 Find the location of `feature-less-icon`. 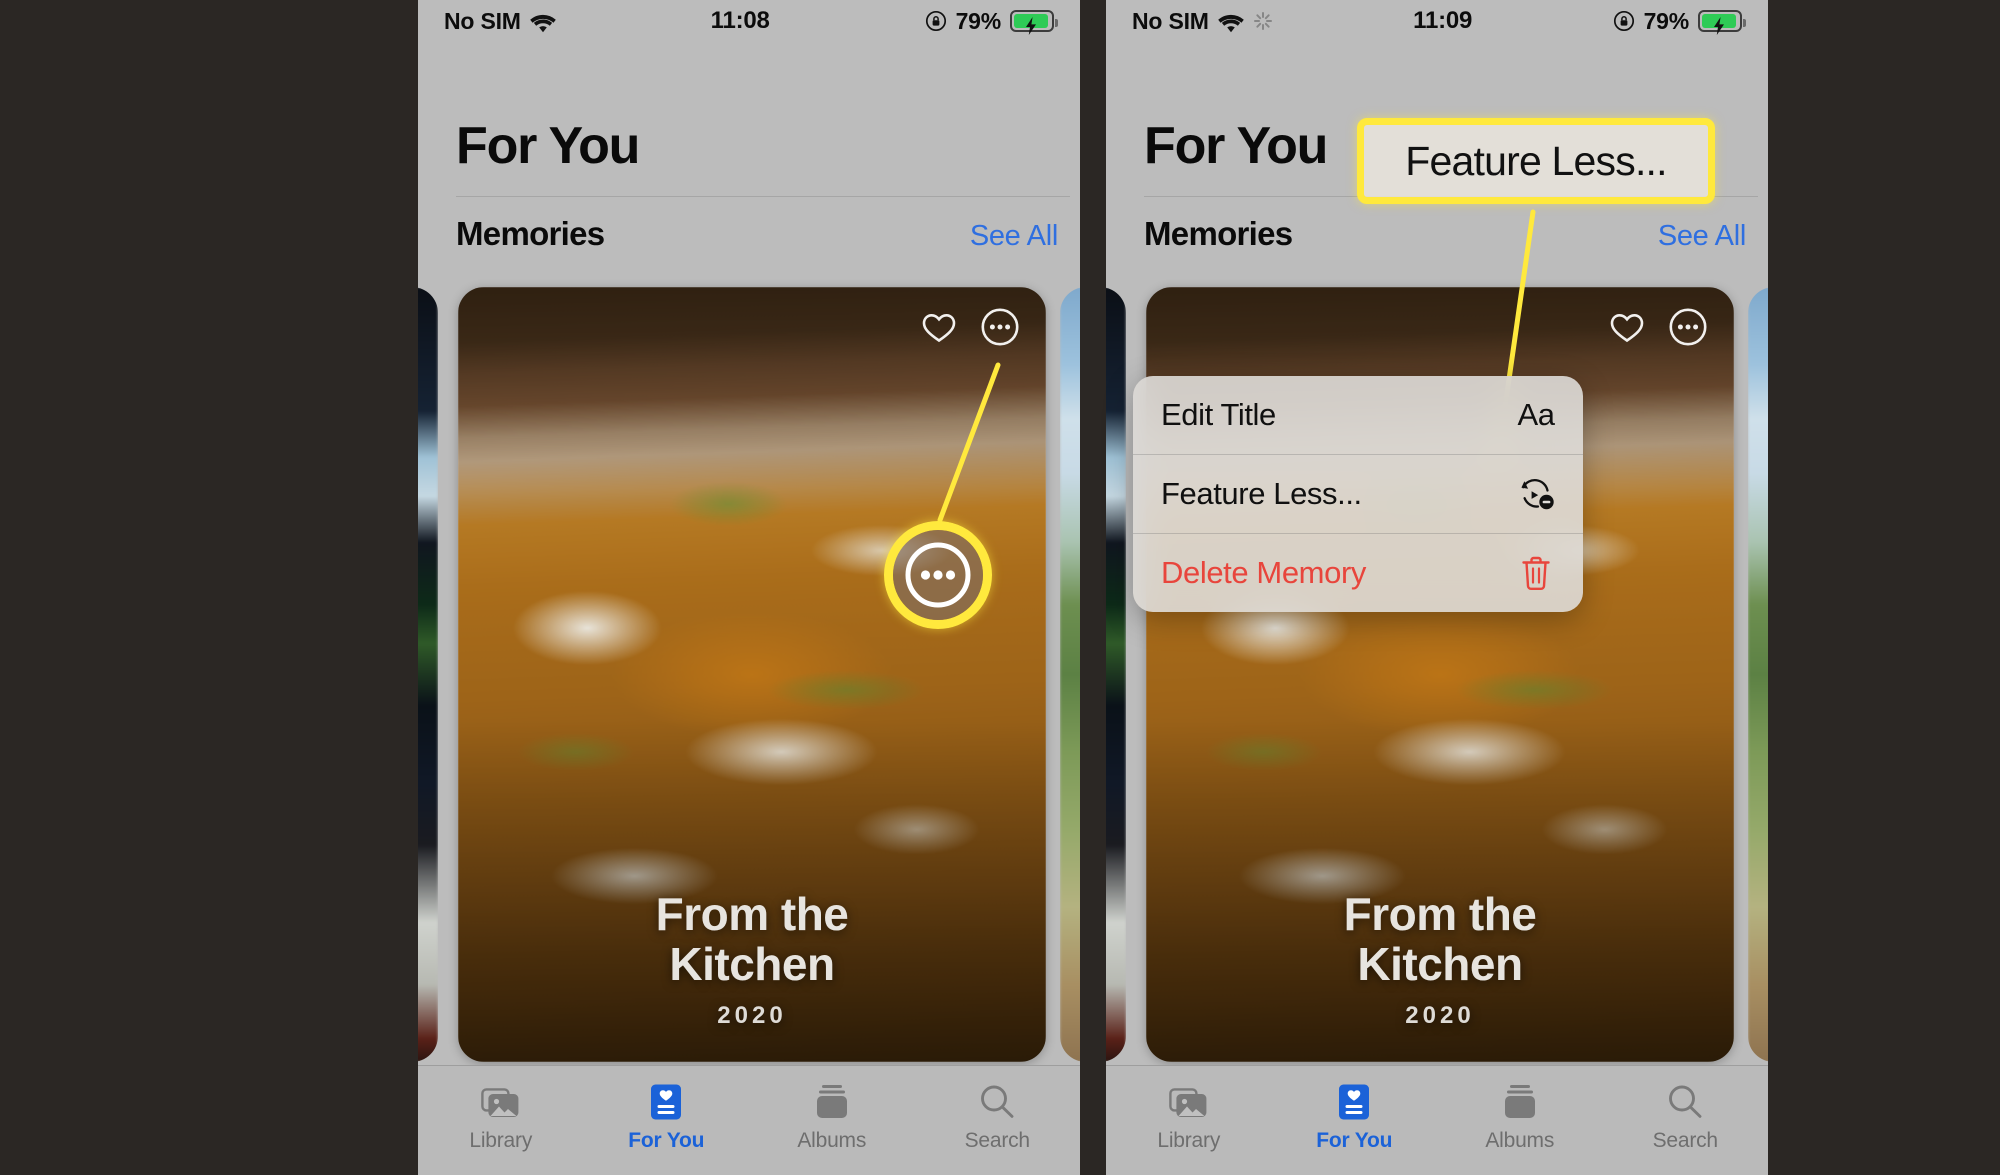

feature-less-icon is located at coordinates (1536, 494).